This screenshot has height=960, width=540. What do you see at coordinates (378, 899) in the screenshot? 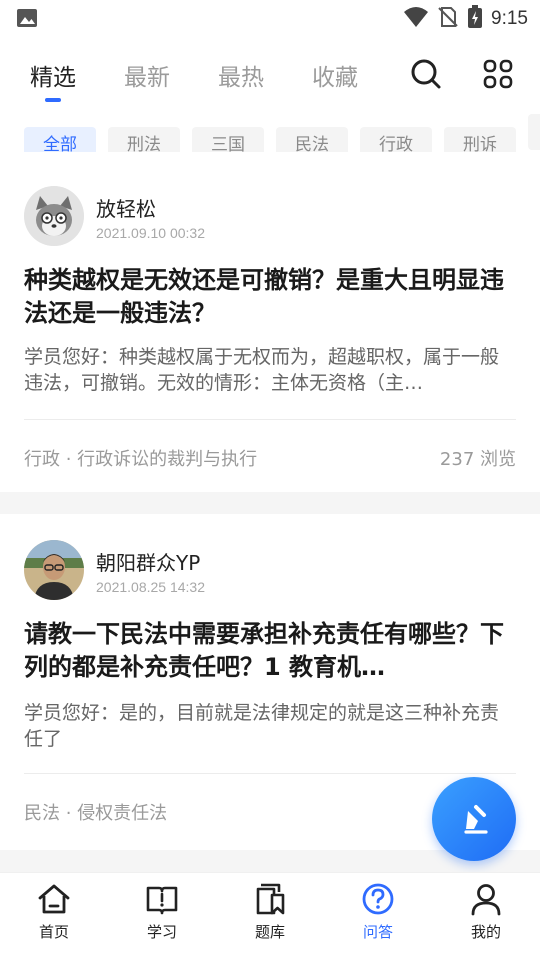
I see `qa-icon` at bounding box center [378, 899].